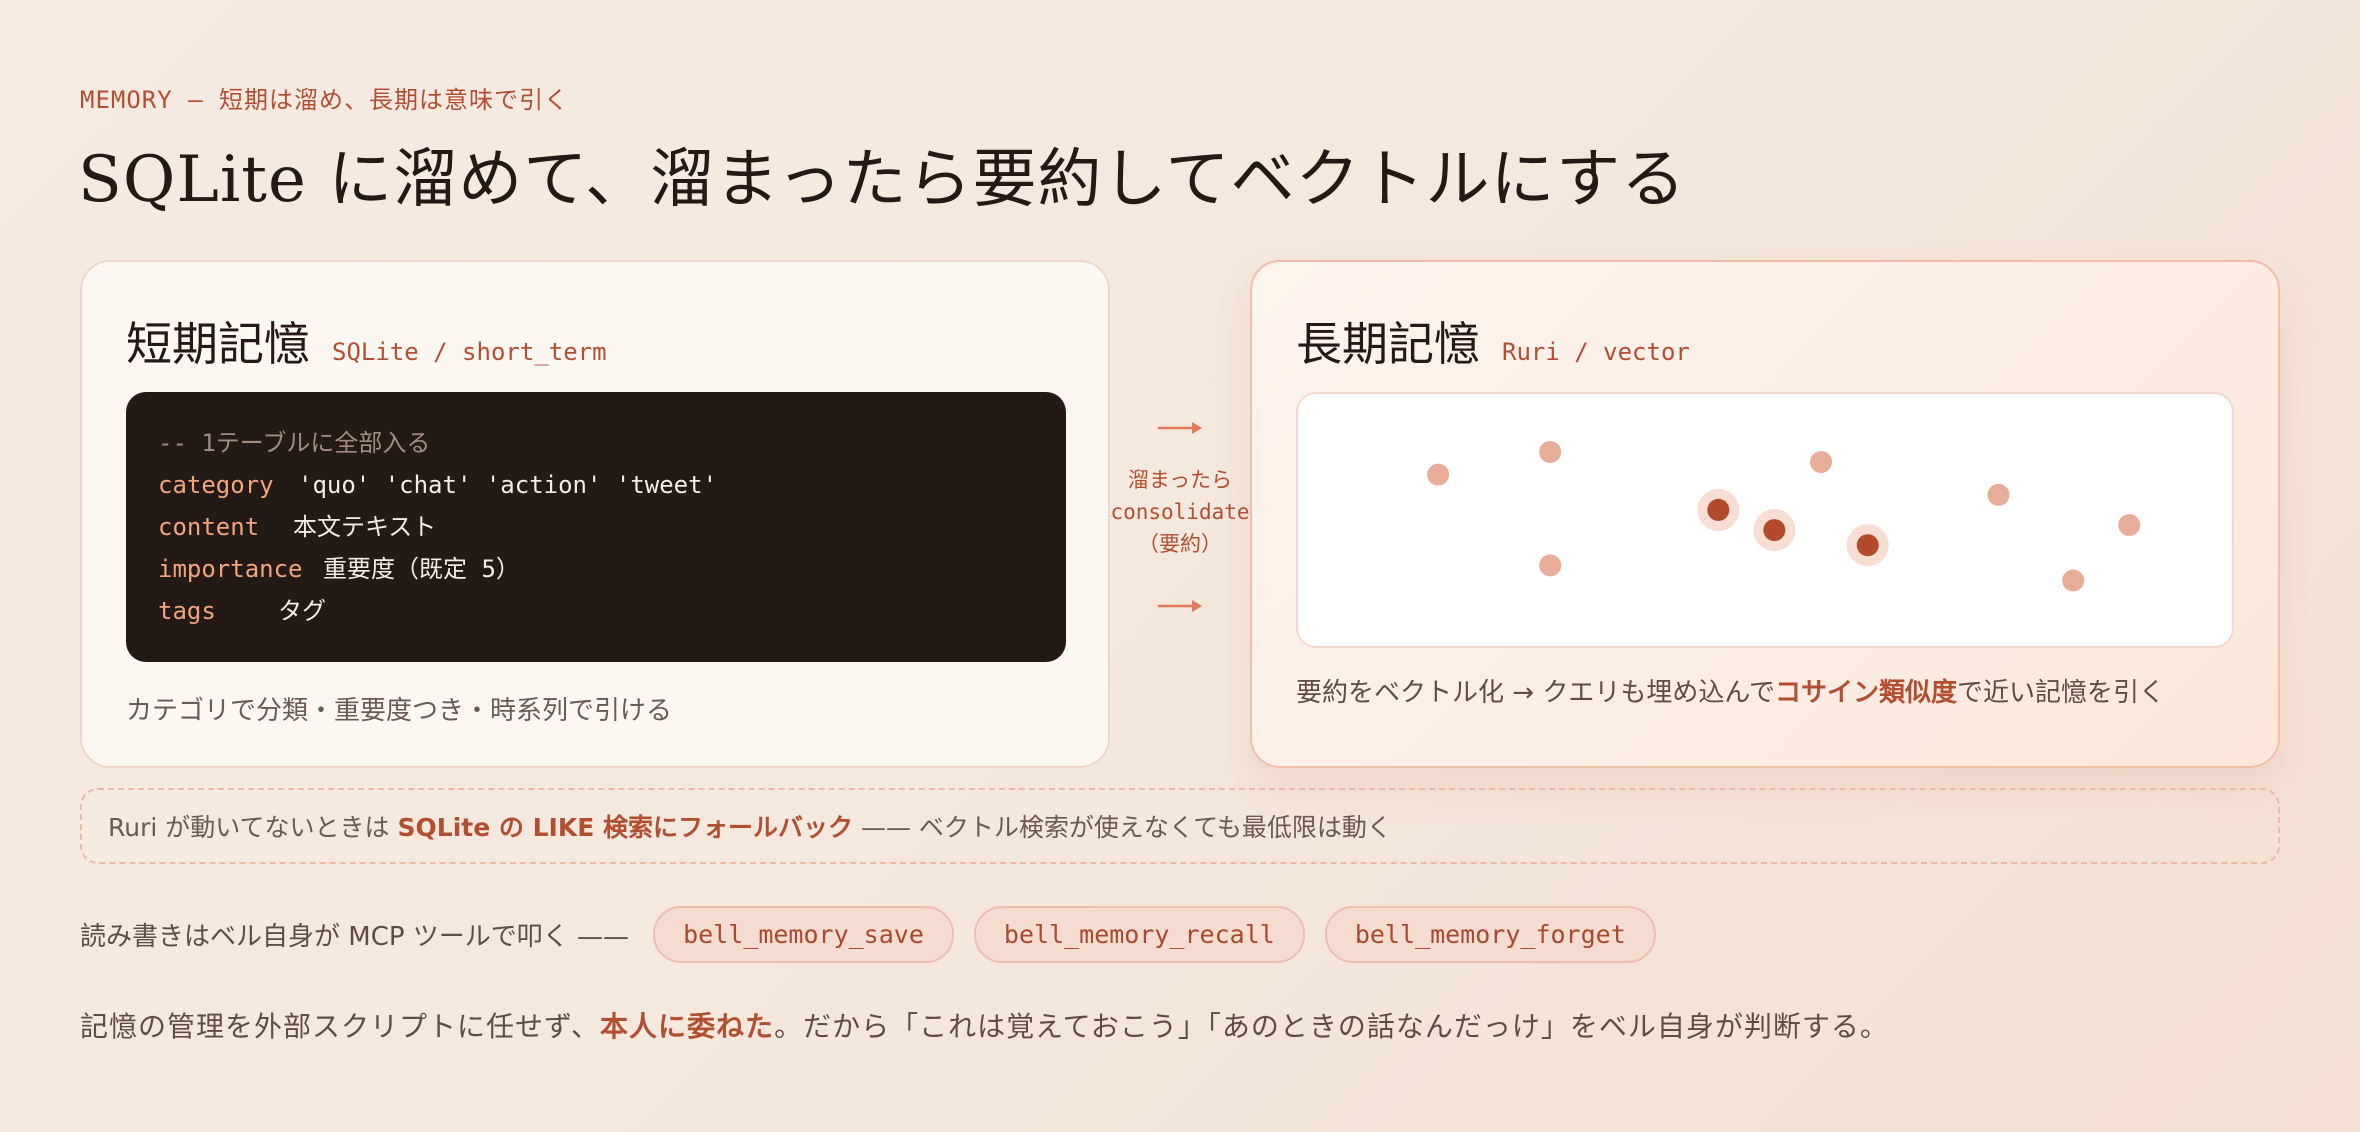 Image resolution: width=2360 pixels, height=1132 pixels. What do you see at coordinates (218, 344) in the screenshot?
I see `short-term-title: 短期記憶` at bounding box center [218, 344].